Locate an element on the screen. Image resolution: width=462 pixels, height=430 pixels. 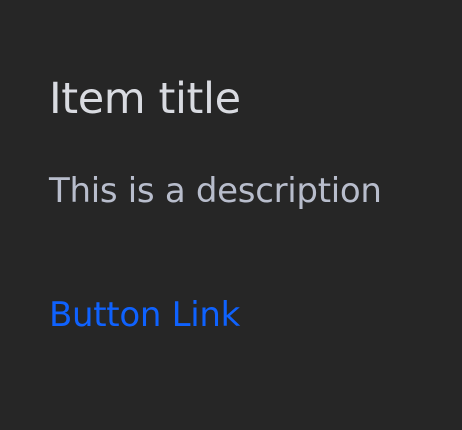
item-title: Item title is located at coordinates (145, 99).